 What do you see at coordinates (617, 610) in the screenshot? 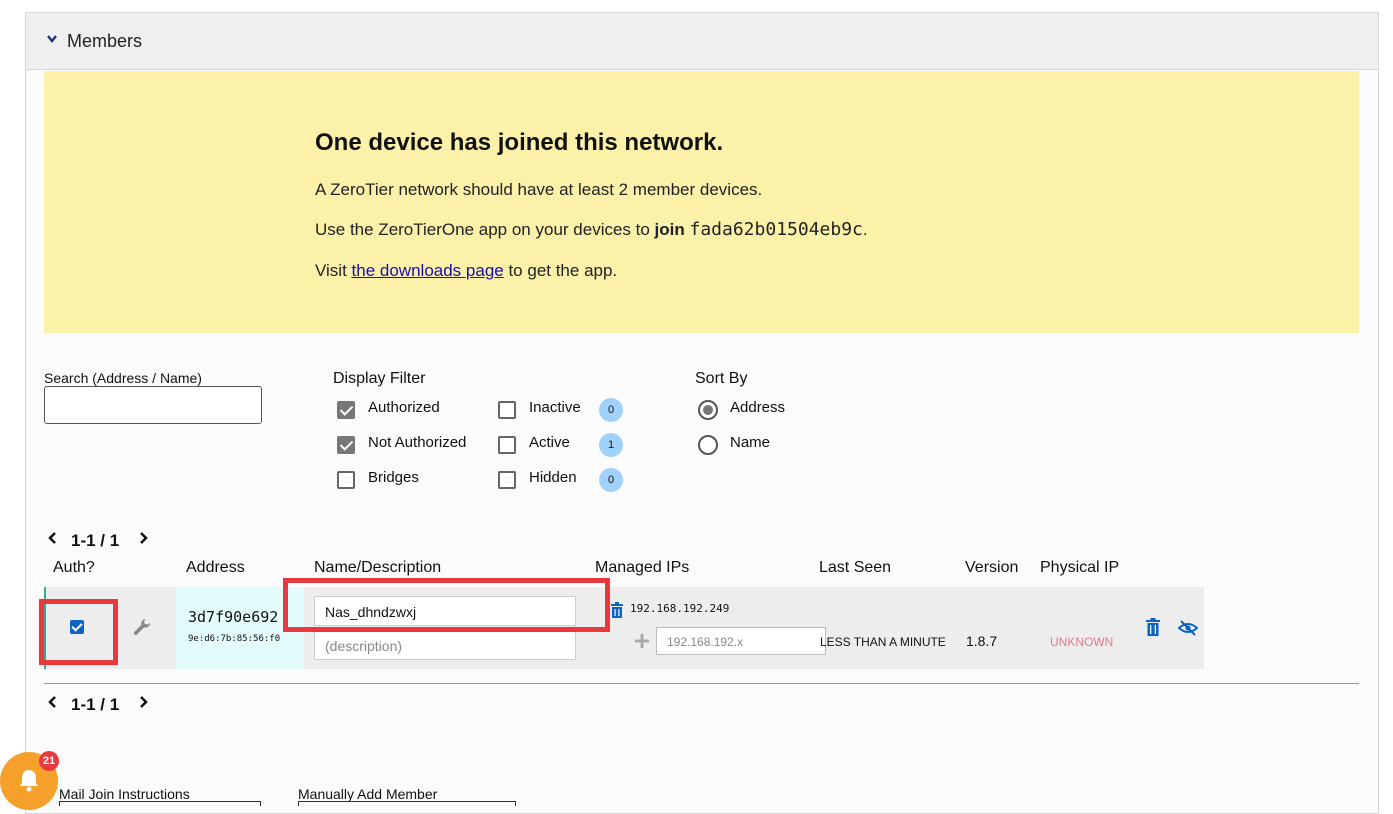
I see `trash-ip-icon` at bounding box center [617, 610].